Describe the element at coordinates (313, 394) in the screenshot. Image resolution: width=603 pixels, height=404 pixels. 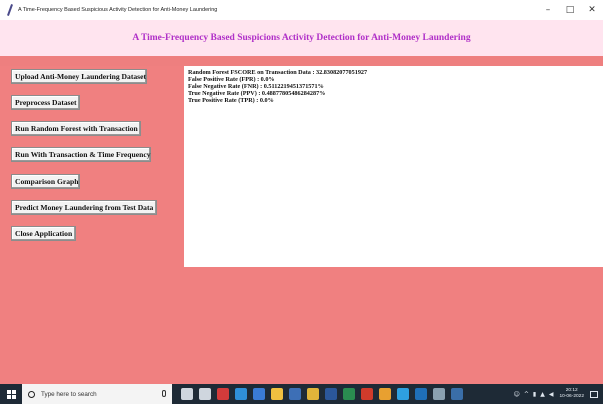
I see `chrome-icon` at that location.